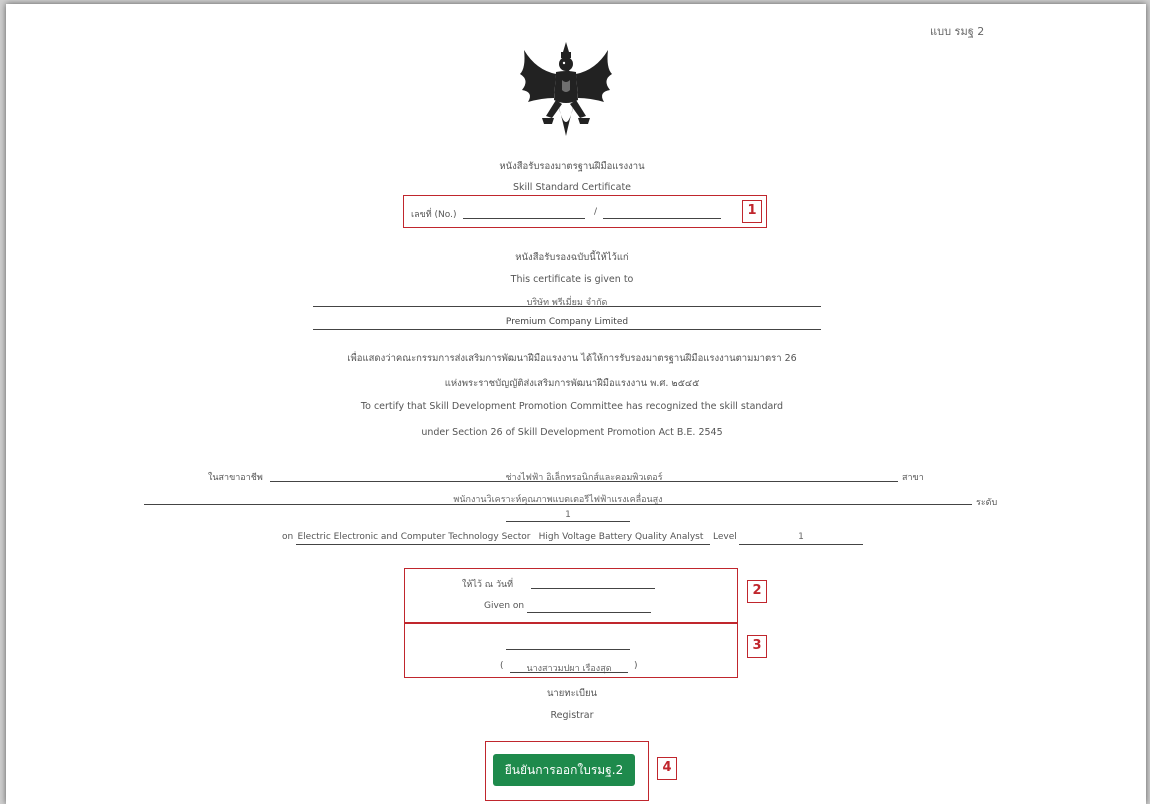 This screenshot has width=1150, height=804. What do you see at coordinates (987, 503) in the screenshot?
I see `level-label-thai: ระดับ` at bounding box center [987, 503].